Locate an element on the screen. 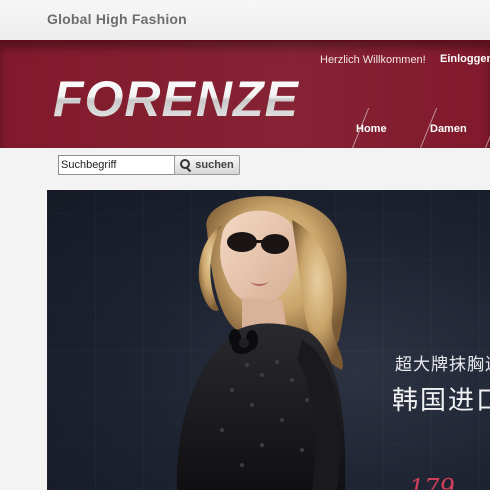 Image resolution: width=490 pixels, height=490 pixels. nav-item-damen: Damen is located at coordinates (448, 129).